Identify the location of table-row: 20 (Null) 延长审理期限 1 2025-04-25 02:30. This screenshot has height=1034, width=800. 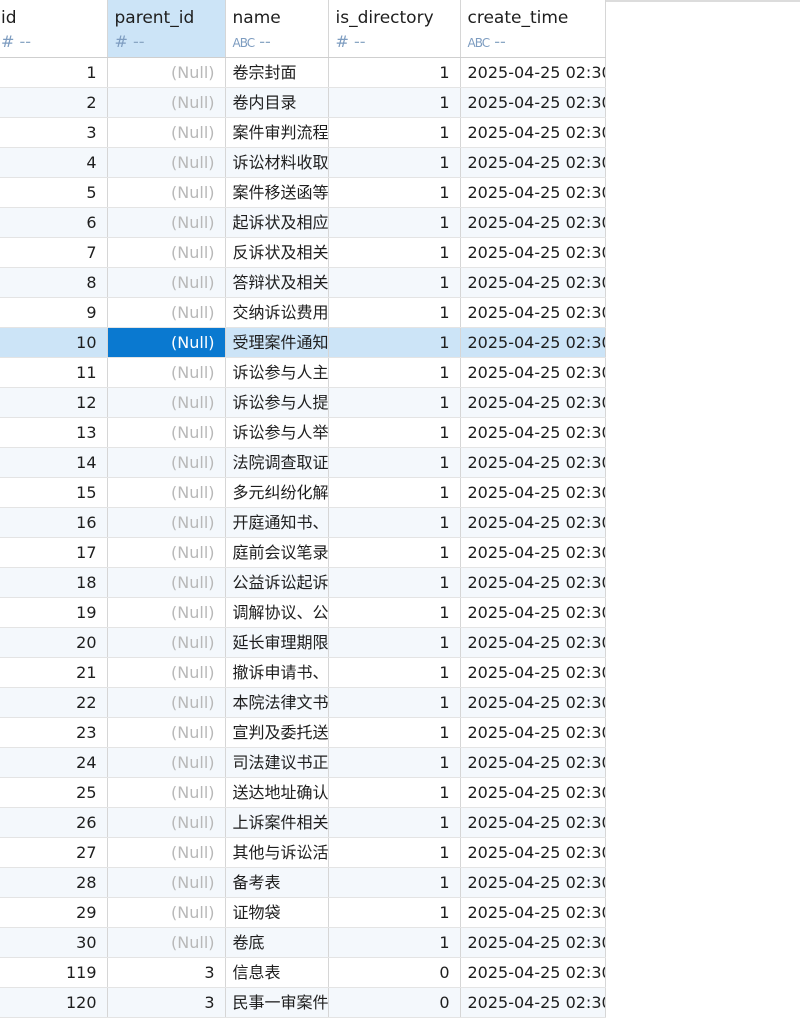
(303, 642).